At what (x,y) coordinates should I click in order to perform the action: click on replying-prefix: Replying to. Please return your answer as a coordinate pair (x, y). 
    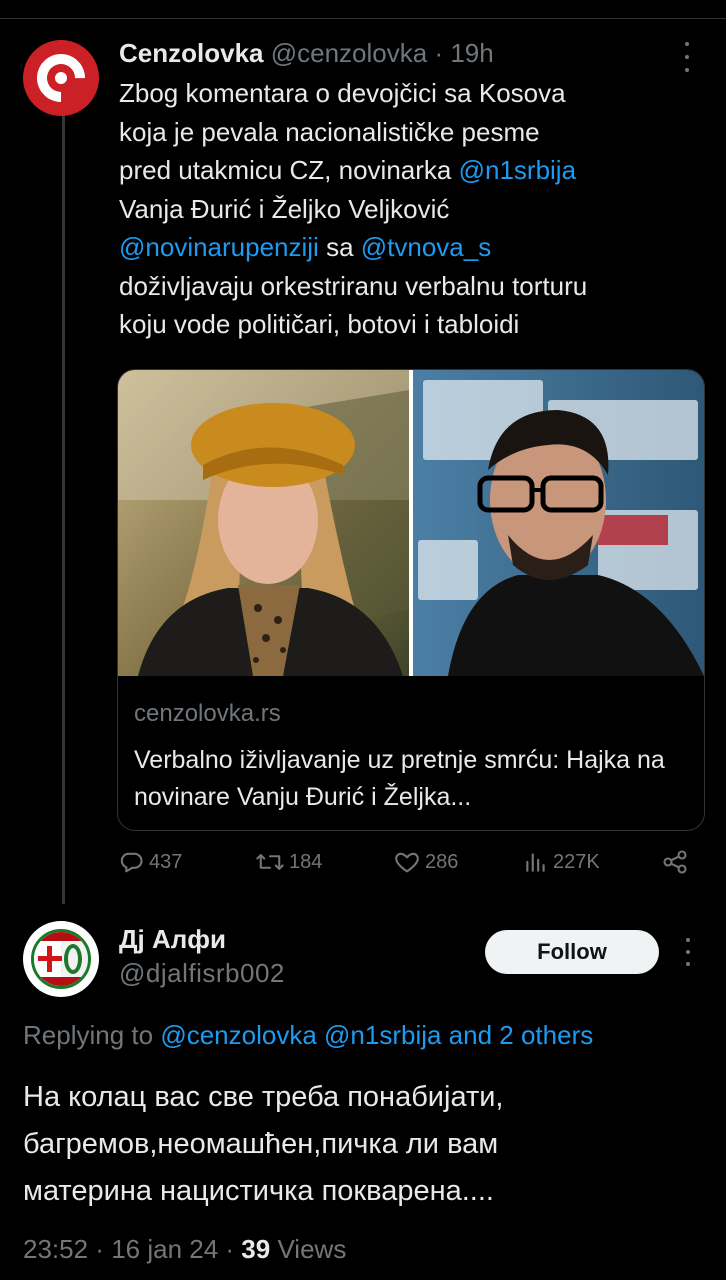
    Looking at the image, I should click on (92, 1035).